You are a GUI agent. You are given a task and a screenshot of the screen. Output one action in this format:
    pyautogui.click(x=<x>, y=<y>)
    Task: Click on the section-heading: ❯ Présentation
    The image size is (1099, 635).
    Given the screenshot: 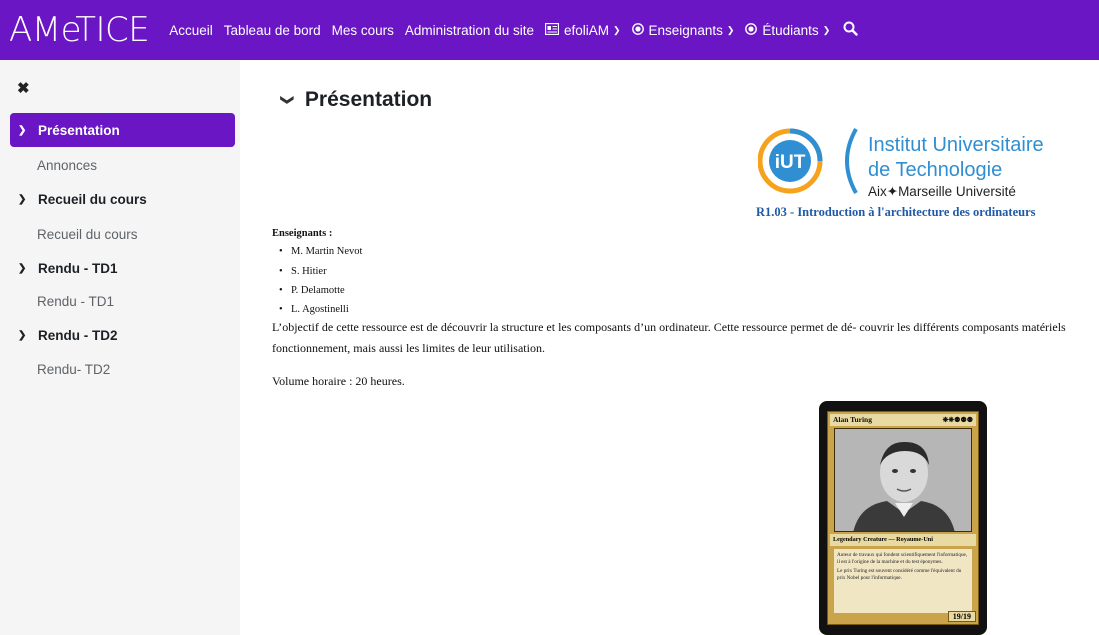 What is the action you would take?
    pyautogui.click(x=356, y=100)
    